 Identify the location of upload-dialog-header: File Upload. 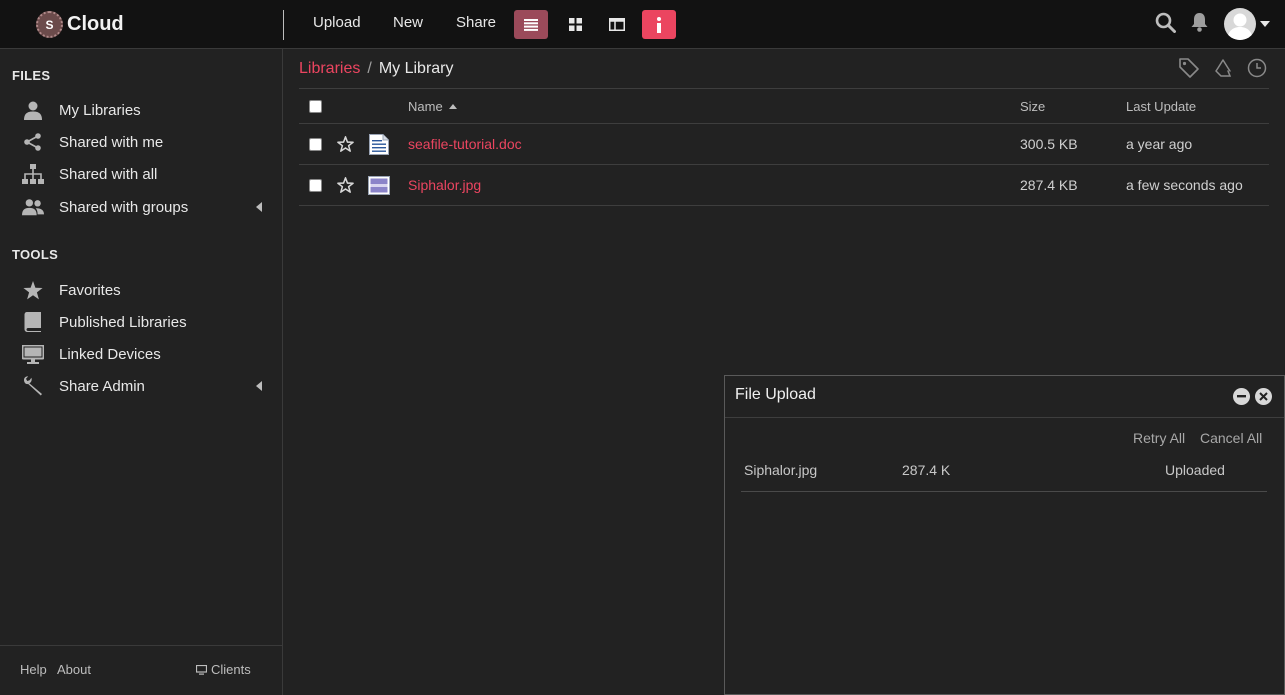
(1004, 397).